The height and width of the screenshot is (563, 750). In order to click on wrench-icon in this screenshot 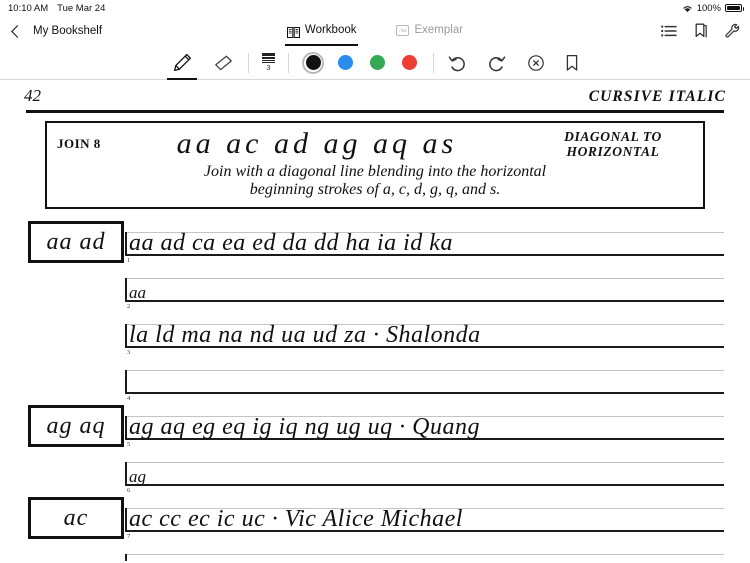, I will do `click(732, 31)`.